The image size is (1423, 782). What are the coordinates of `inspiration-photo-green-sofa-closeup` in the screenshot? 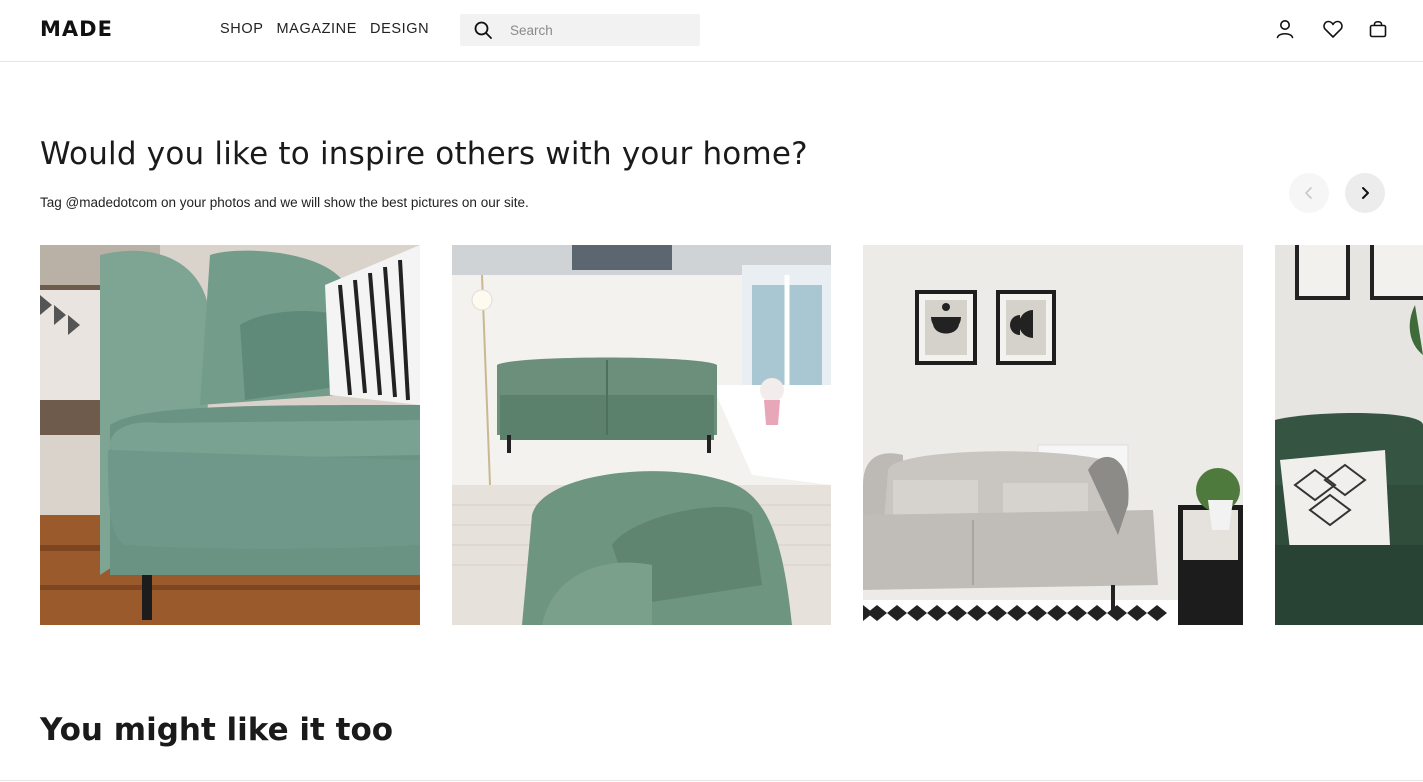 It's located at (230, 435).